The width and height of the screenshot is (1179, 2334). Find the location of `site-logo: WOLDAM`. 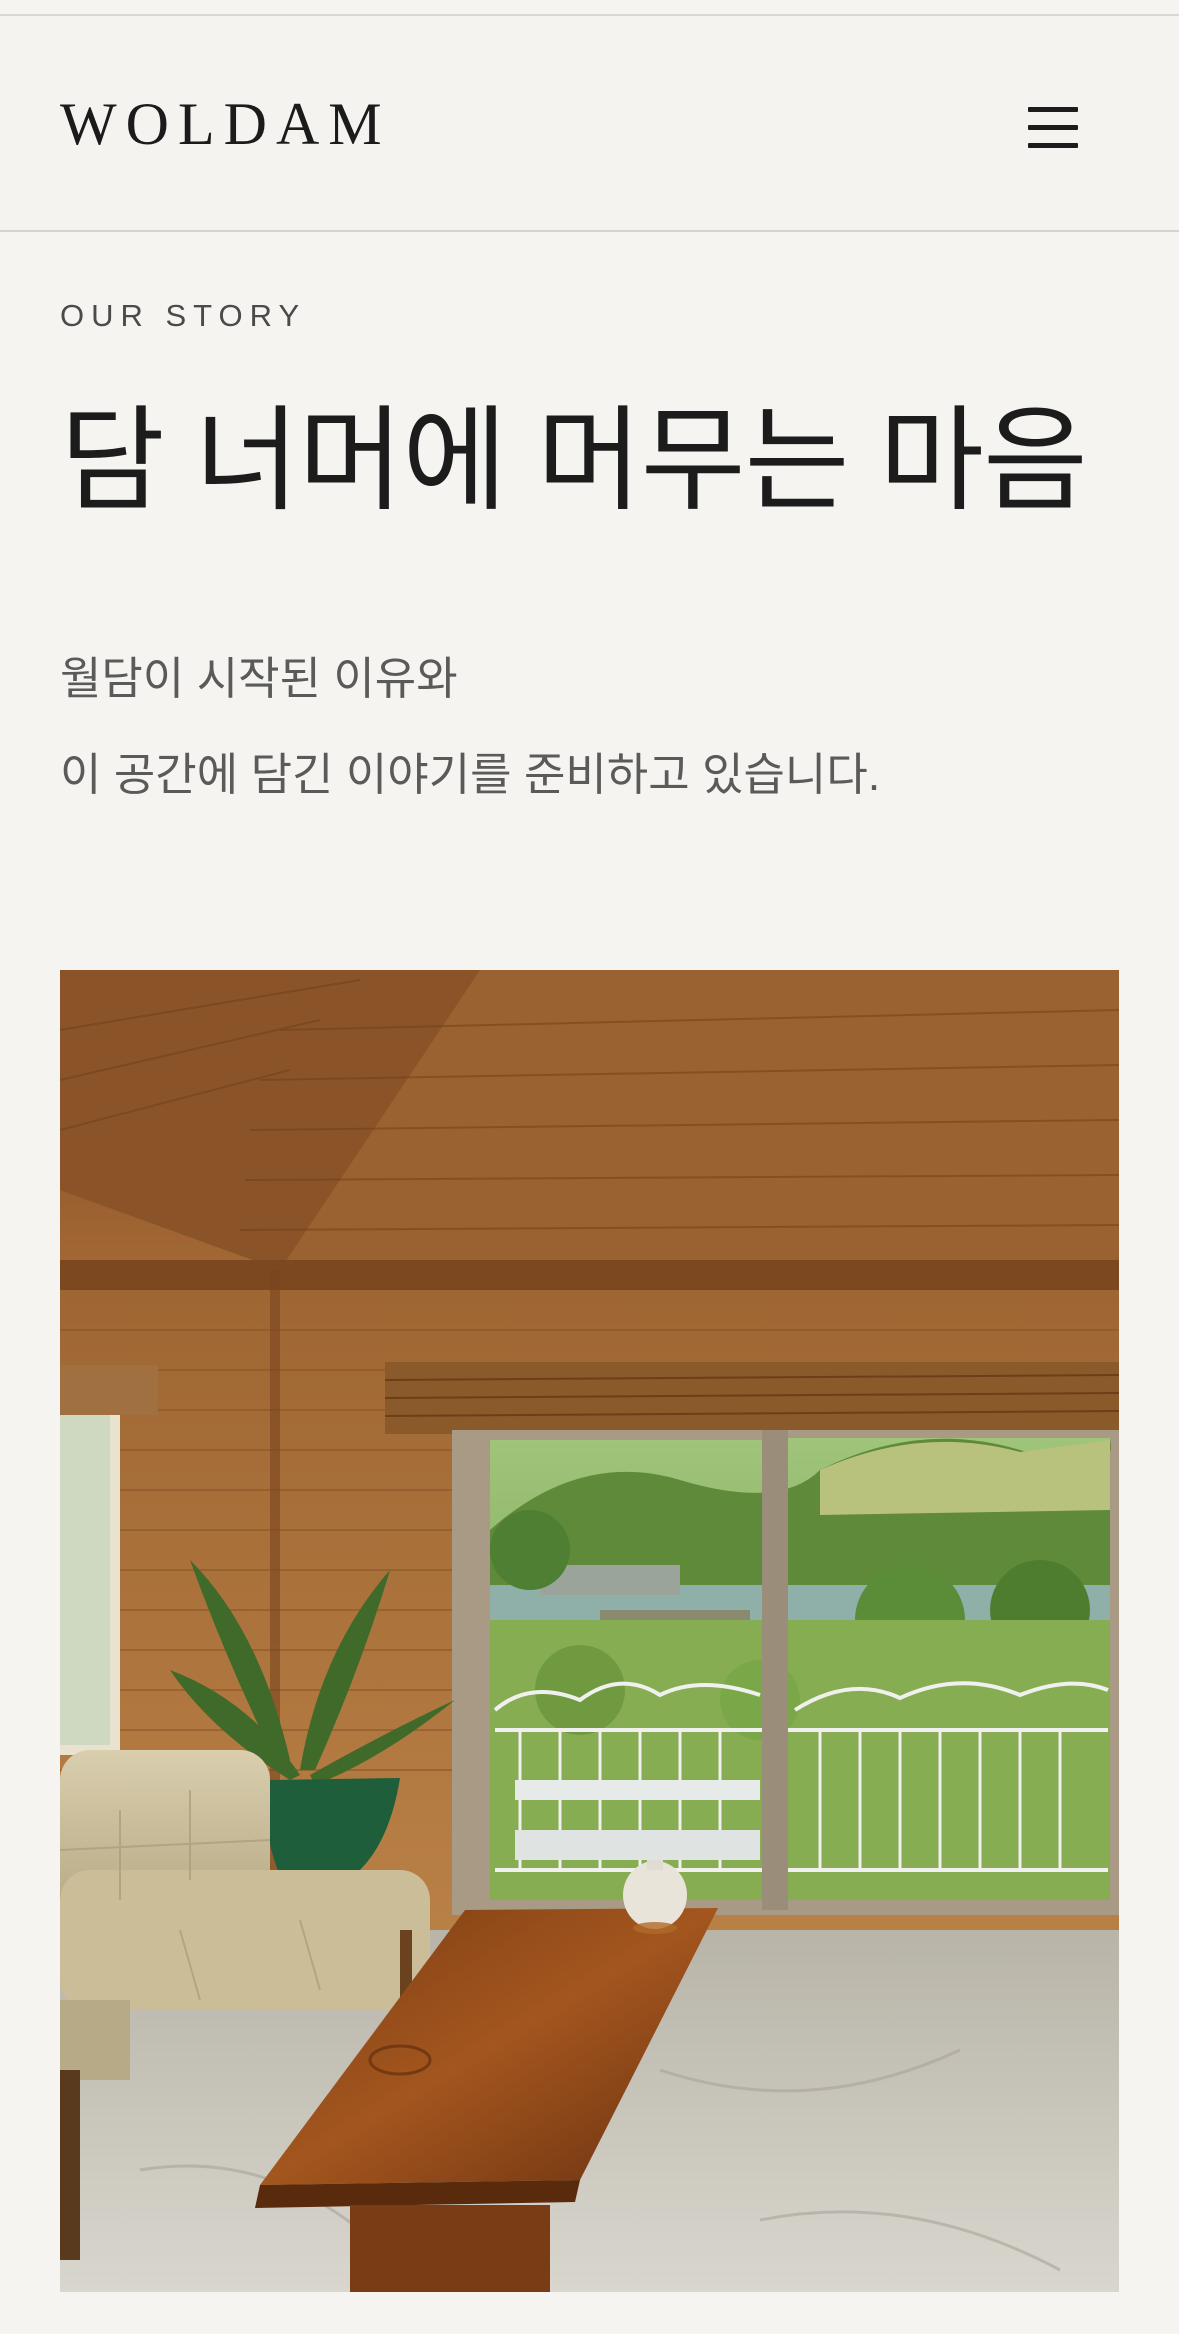

site-logo: WOLDAM is located at coordinates (225, 124).